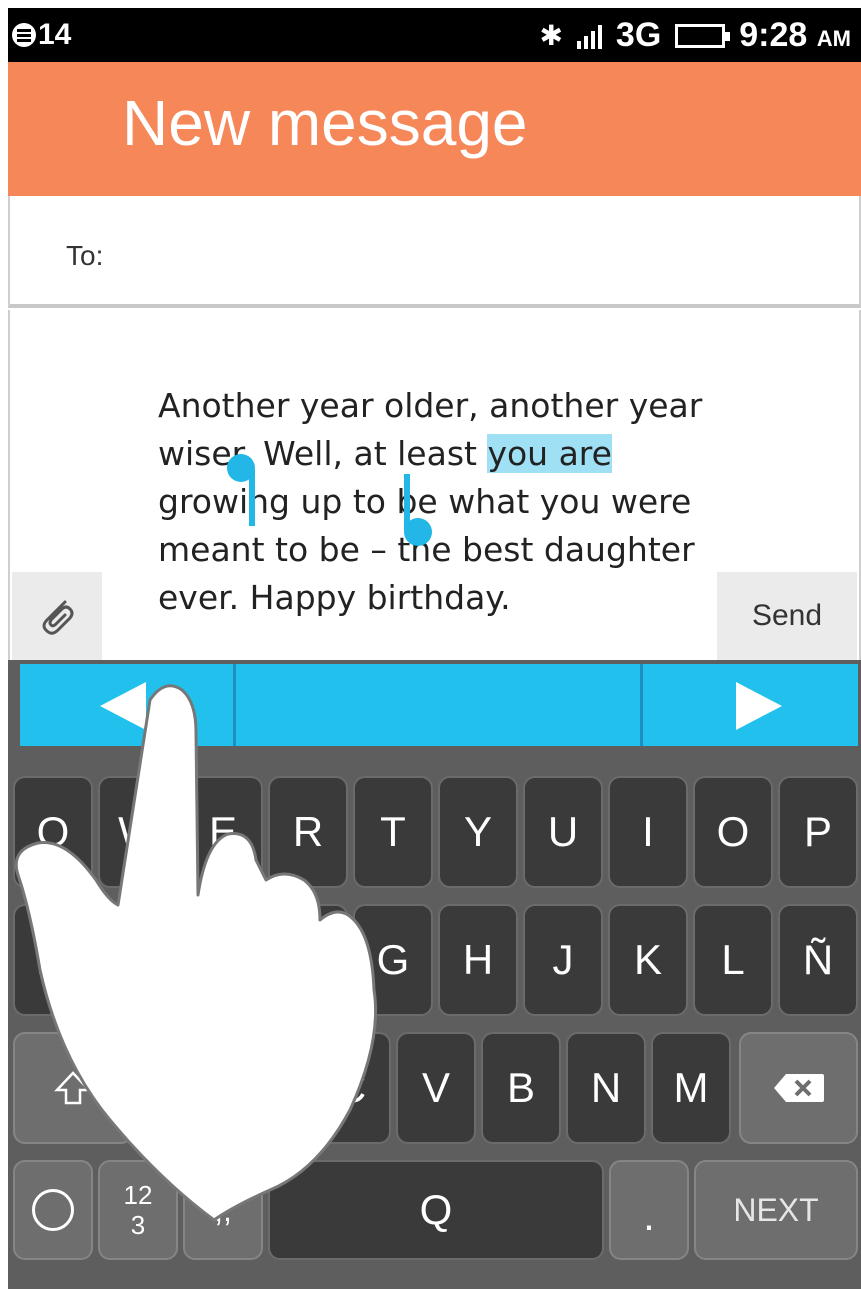 The height and width of the screenshot is (1289, 861). What do you see at coordinates (53, 832) in the screenshot?
I see `key-q: Q` at bounding box center [53, 832].